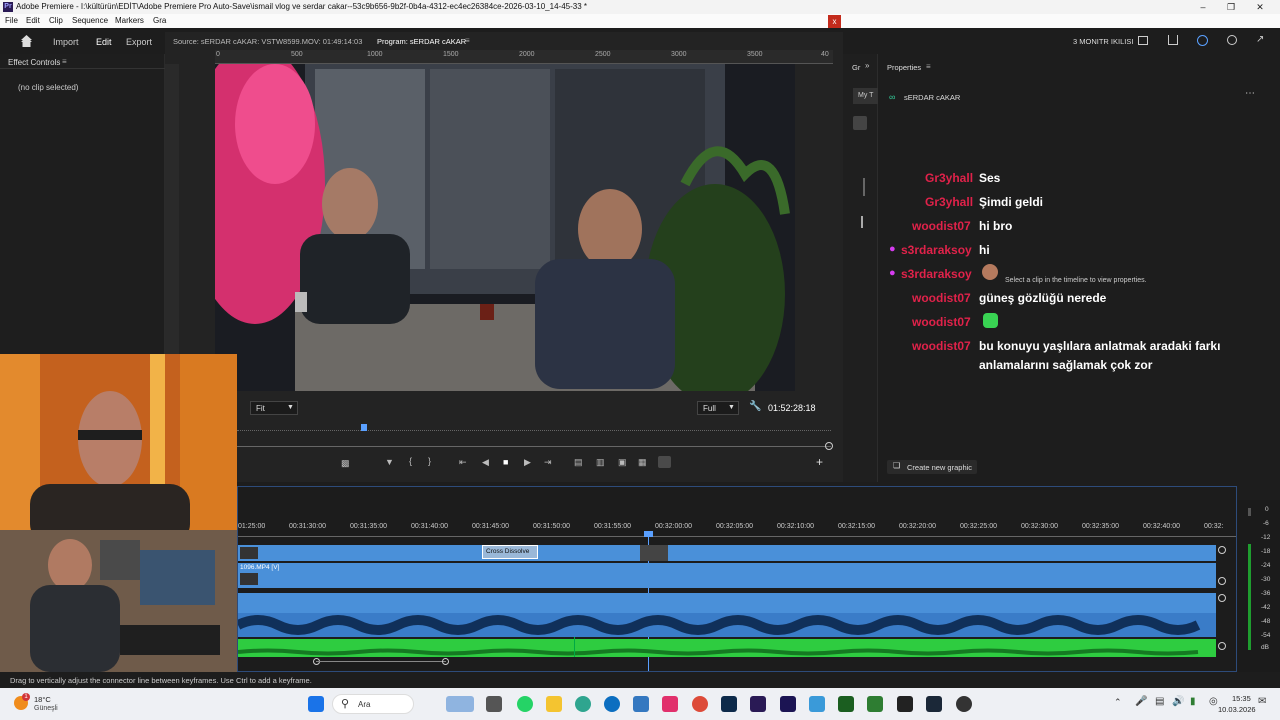 This screenshot has width=1280, height=720. What do you see at coordinates (865, 96) in the screenshot?
I see `tab-my-templates: My T` at bounding box center [865, 96].